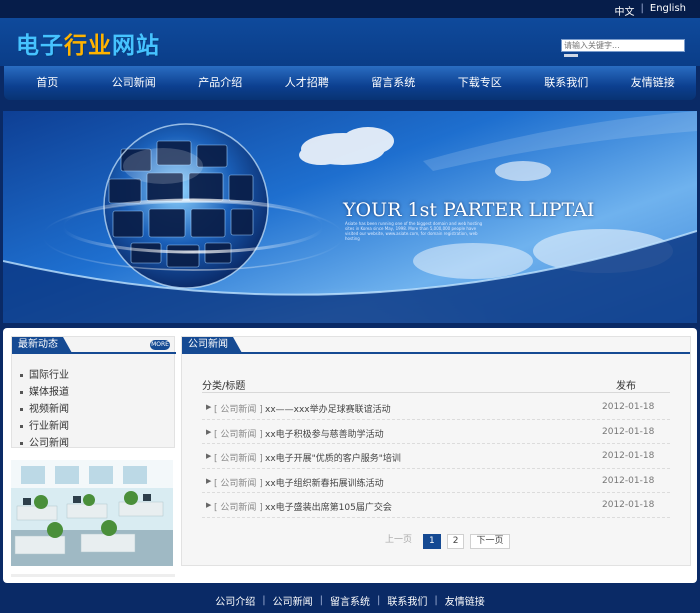 Image resolution: width=700 pixels, height=613 pixels. What do you see at coordinates (134, 83) in the screenshot?
I see `nav-item-company-news: 公司新闻` at bounding box center [134, 83].